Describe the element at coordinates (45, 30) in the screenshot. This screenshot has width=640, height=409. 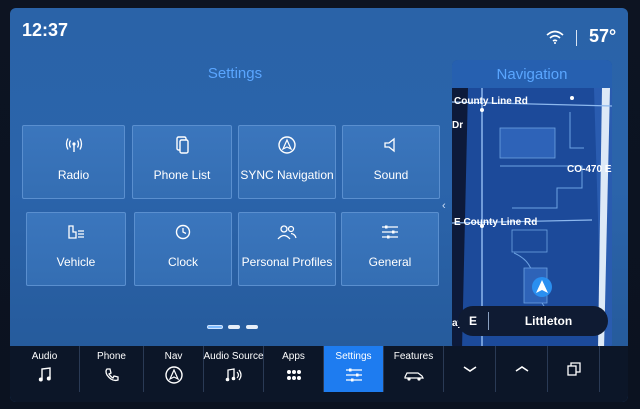
I see `status-clock: 12:37` at that location.